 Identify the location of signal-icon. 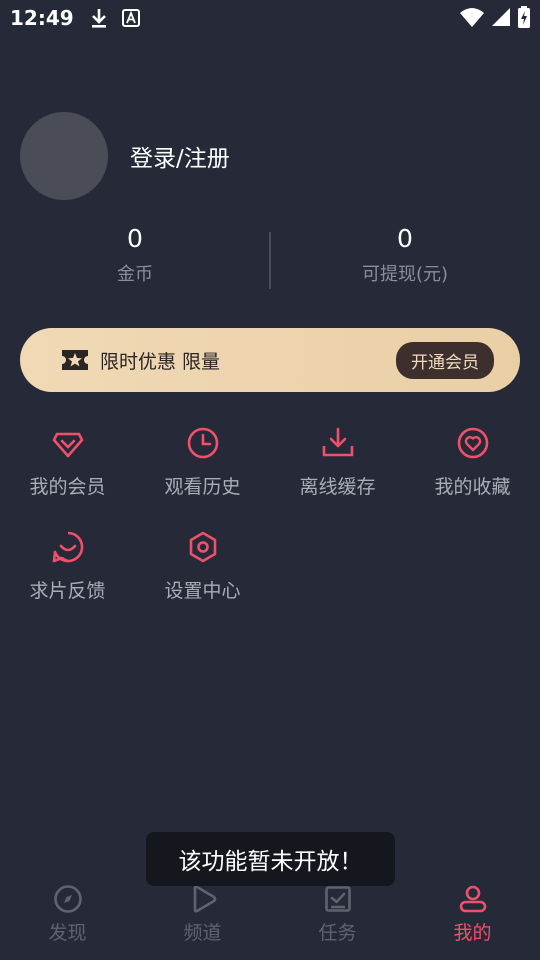
(501, 17).